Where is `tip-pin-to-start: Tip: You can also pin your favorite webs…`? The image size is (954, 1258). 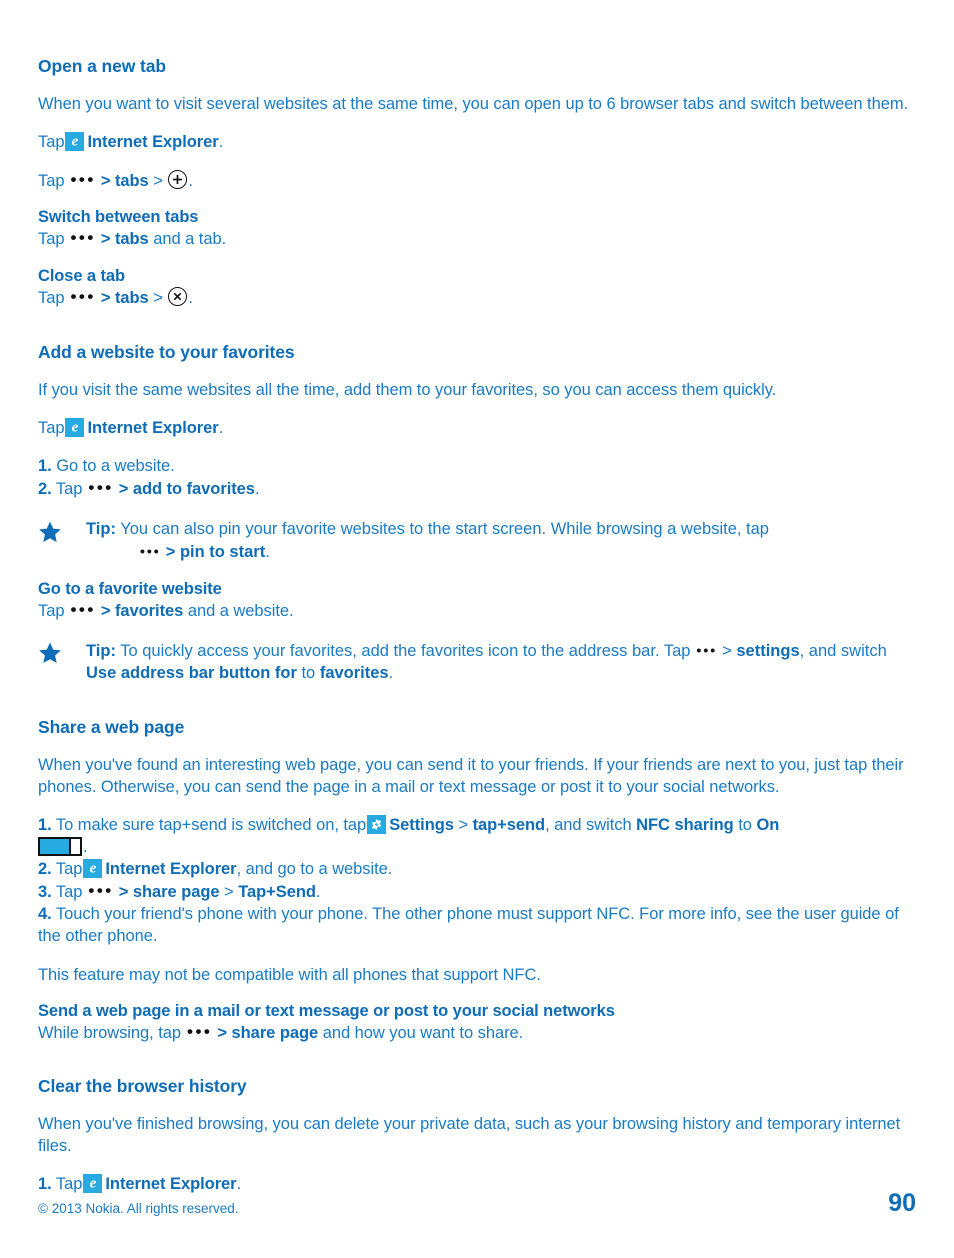
tip-pin-to-start: Tip: You can also pin your favorite webs… is located at coordinates (477, 540).